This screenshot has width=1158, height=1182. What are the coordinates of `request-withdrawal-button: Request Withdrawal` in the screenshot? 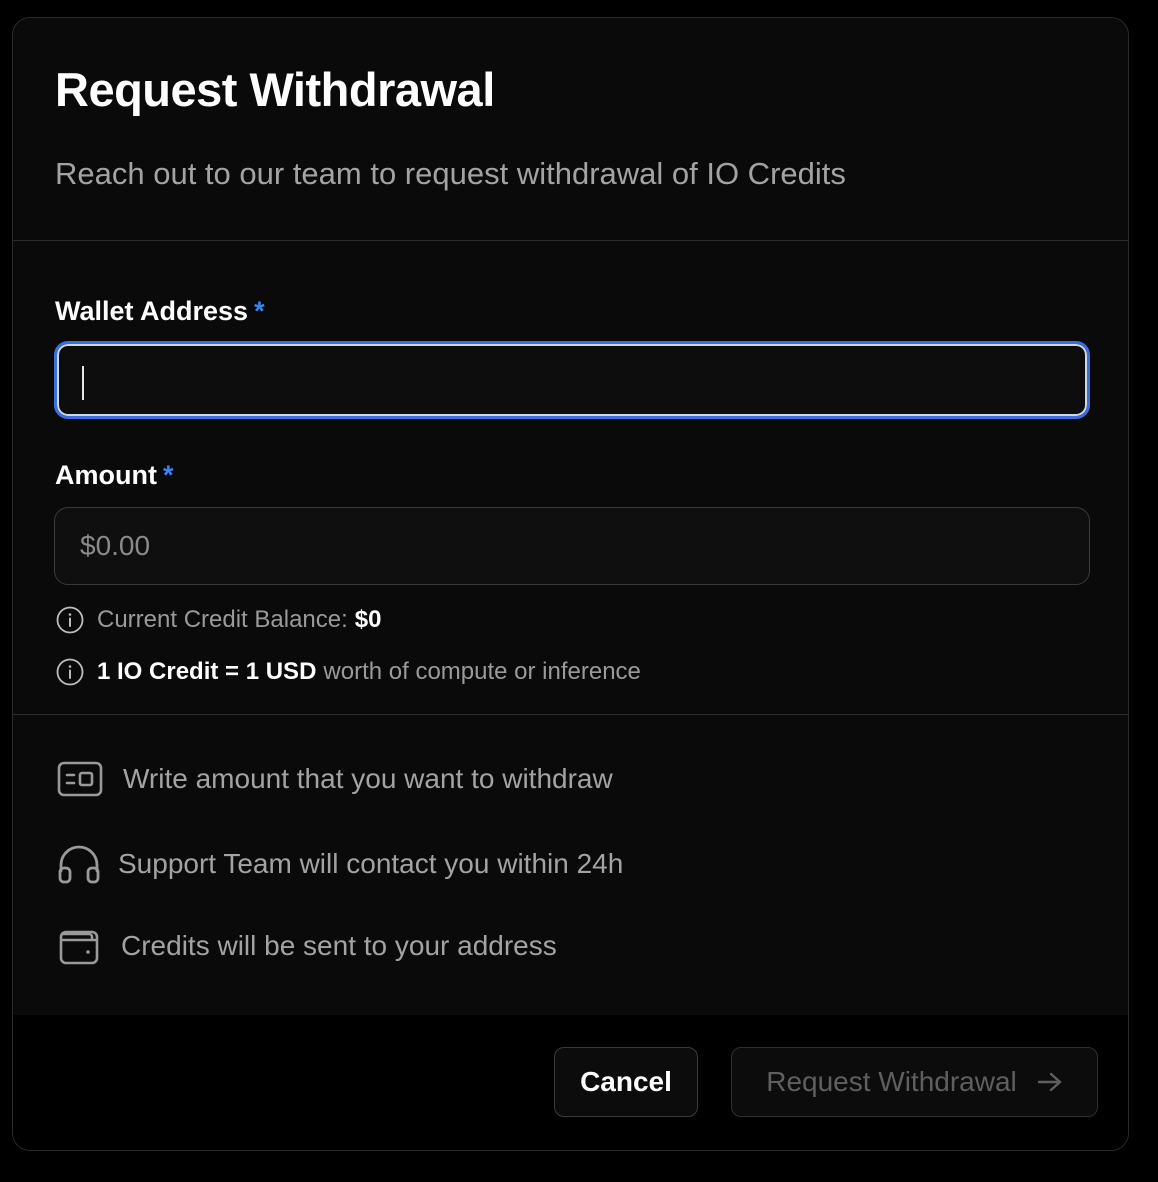 It's located at (914, 1082).